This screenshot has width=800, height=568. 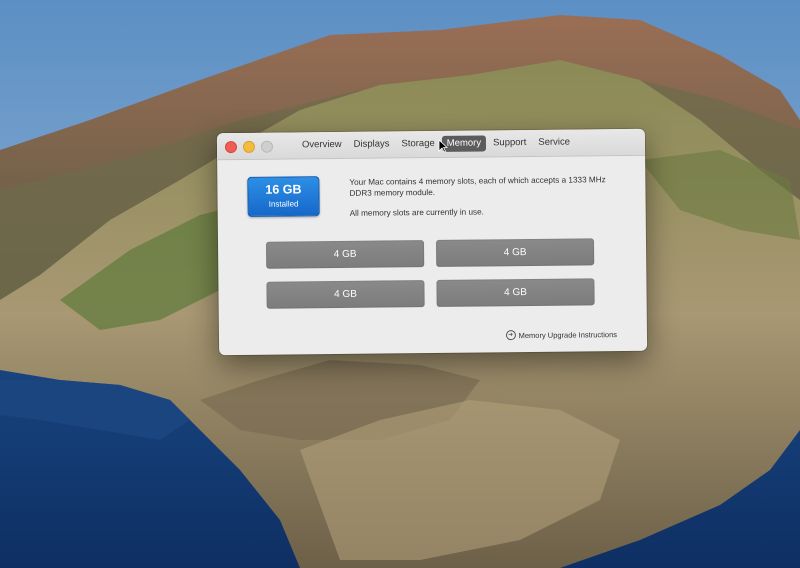 I want to click on memory-slot-4: 4 GB, so click(x=515, y=292).